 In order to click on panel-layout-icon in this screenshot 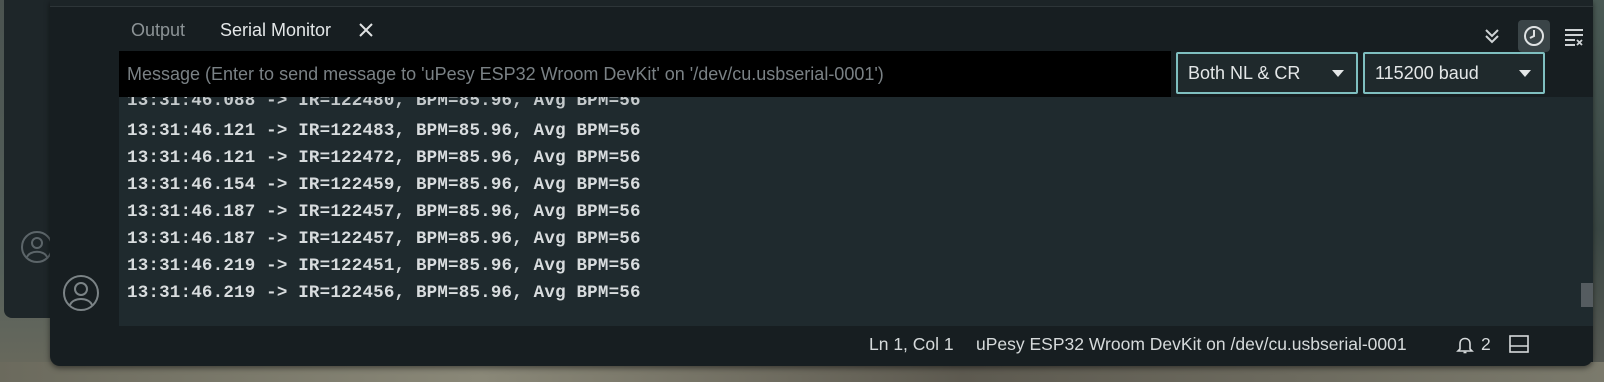, I will do `click(1519, 346)`.